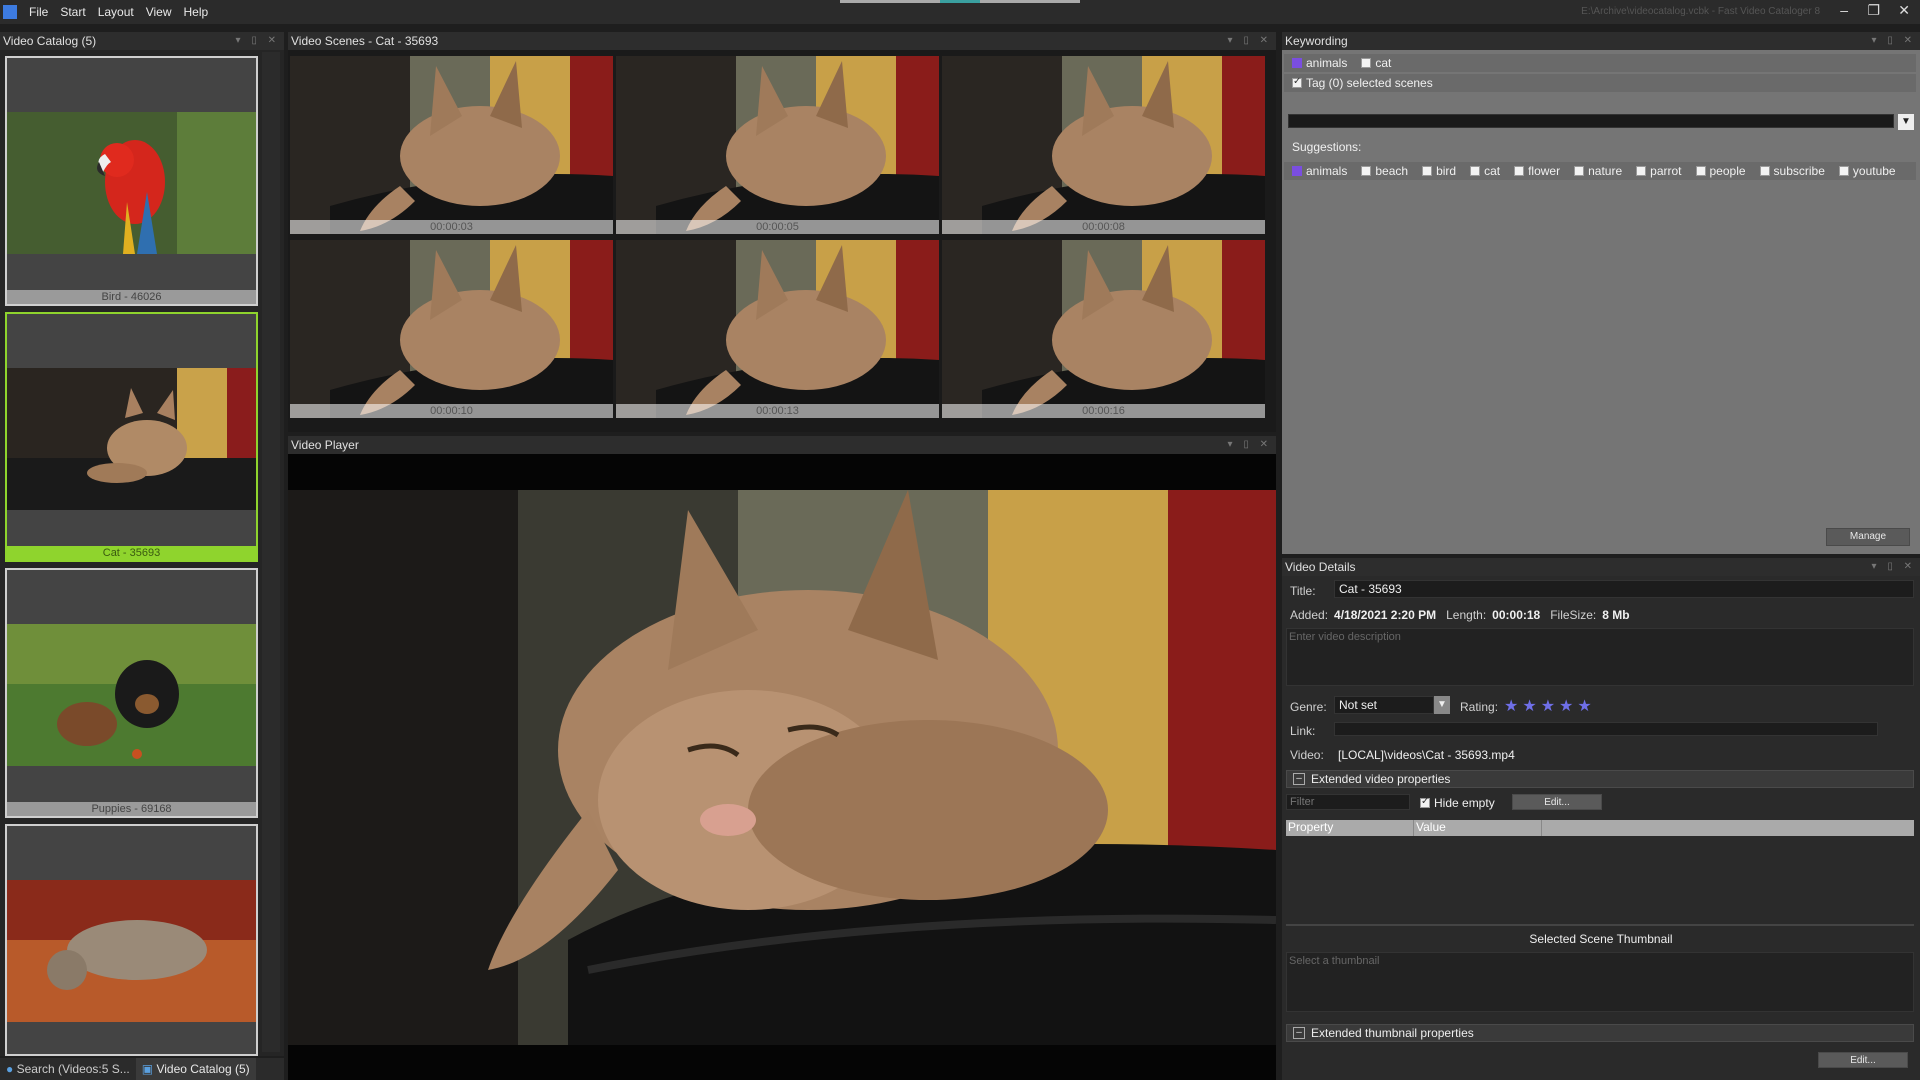 Image resolution: width=1920 pixels, height=1080 pixels. What do you see at coordinates (1904, 10) in the screenshot?
I see `close-icon: ✕` at bounding box center [1904, 10].